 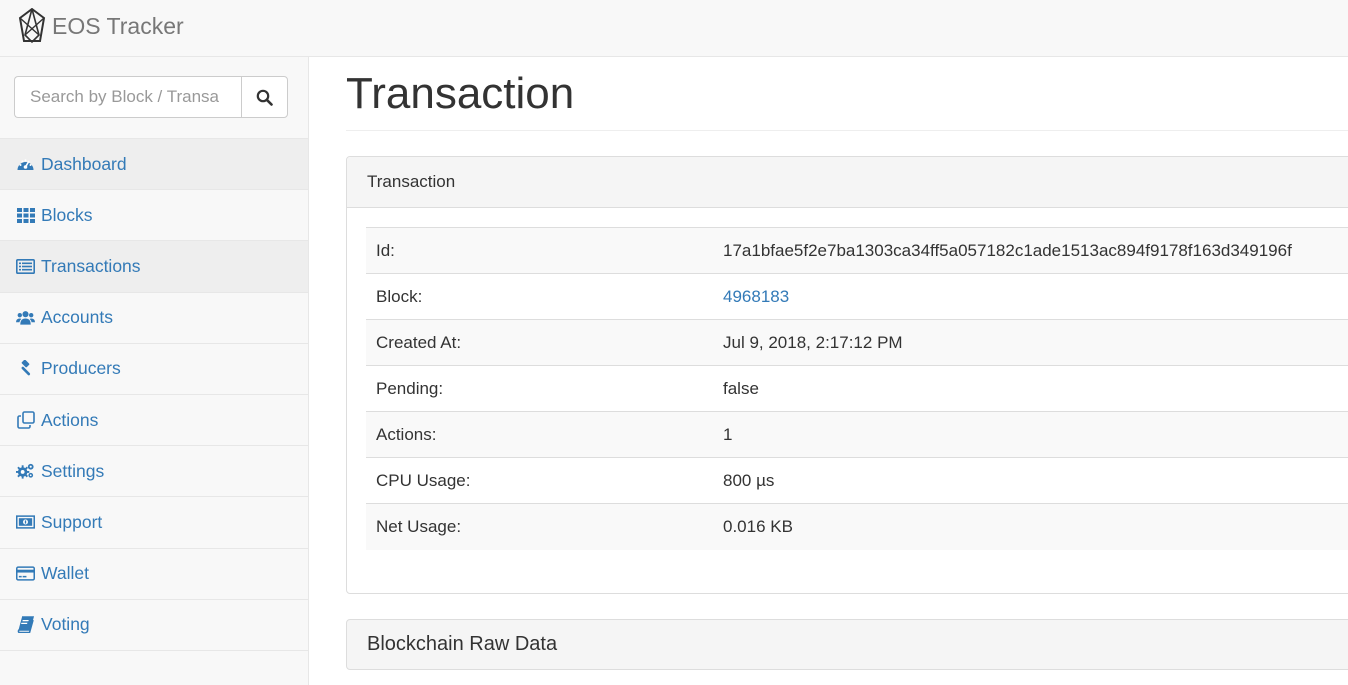 I want to click on eos-logo-icon, so click(x=32, y=26).